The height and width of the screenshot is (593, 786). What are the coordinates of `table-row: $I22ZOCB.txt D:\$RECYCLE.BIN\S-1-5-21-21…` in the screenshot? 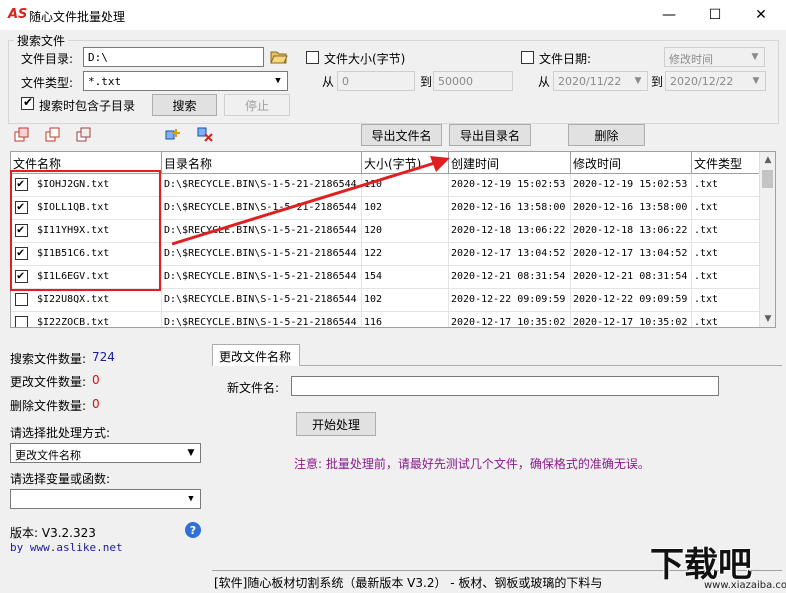 It's located at (387, 320).